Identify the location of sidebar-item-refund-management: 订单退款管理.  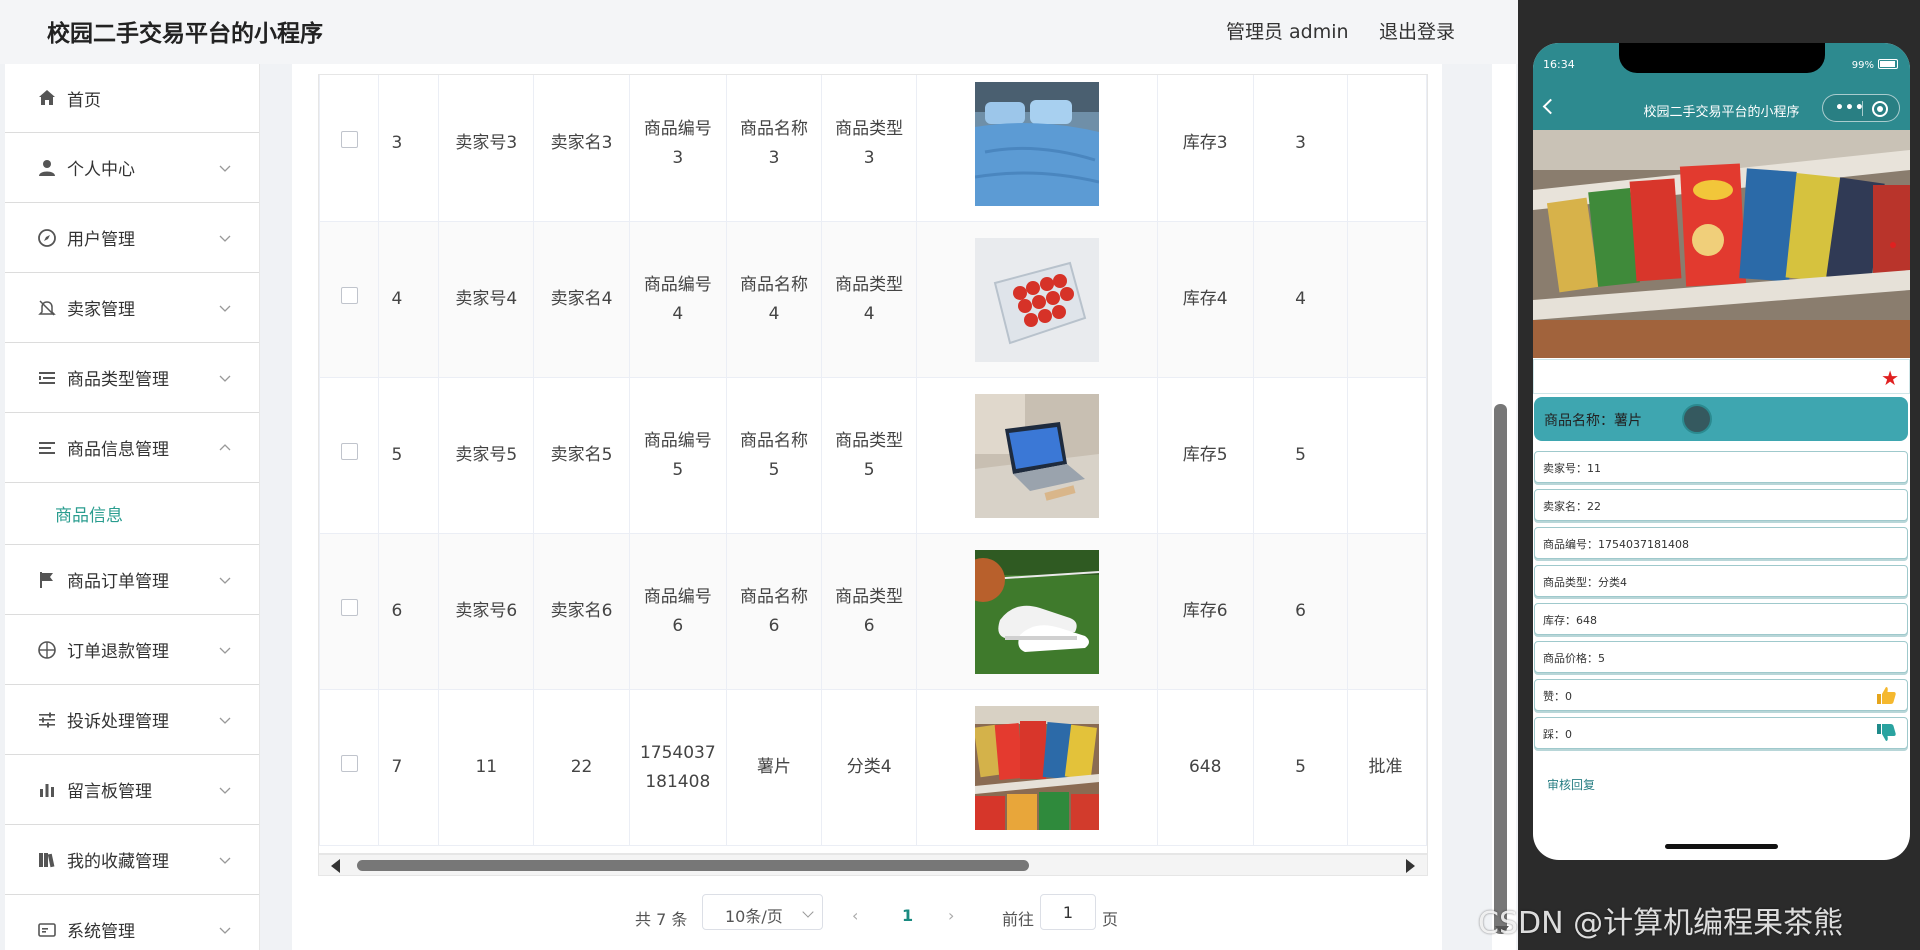
(132, 650).